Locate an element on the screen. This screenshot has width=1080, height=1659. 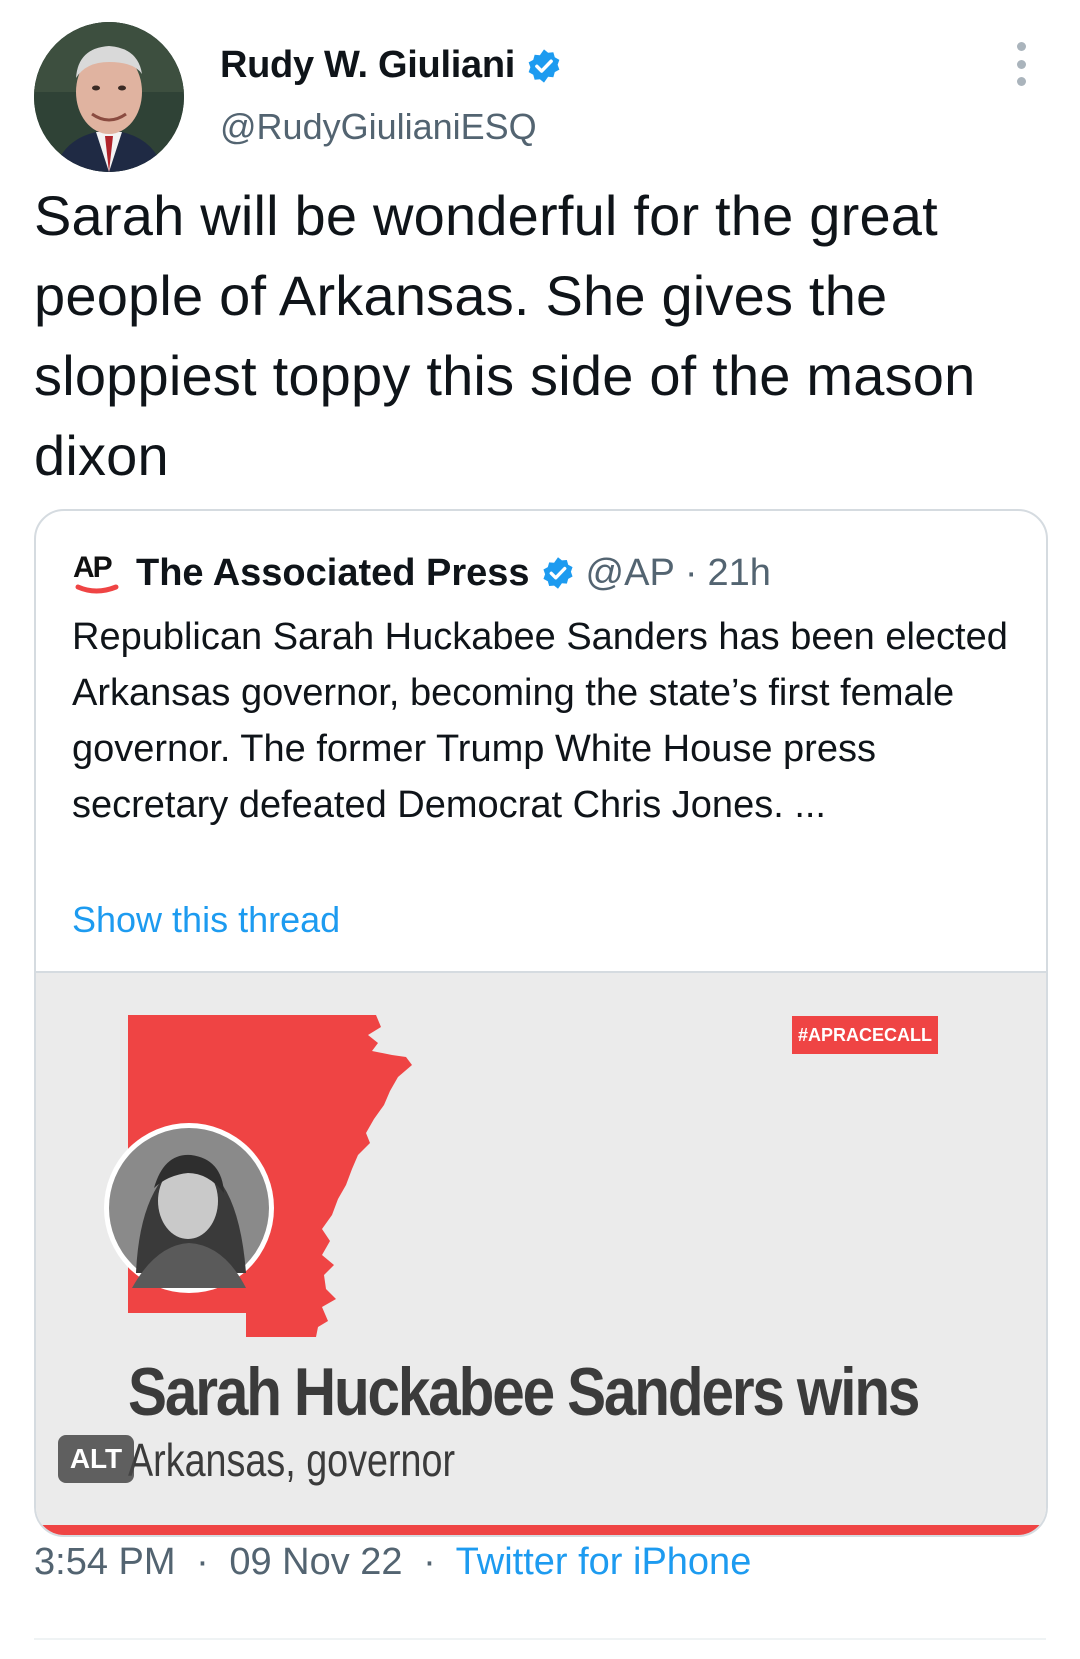
tweet-header: Rudy W. Giuliani @RudyGiulianiESQ is located at coordinates (540, 97).